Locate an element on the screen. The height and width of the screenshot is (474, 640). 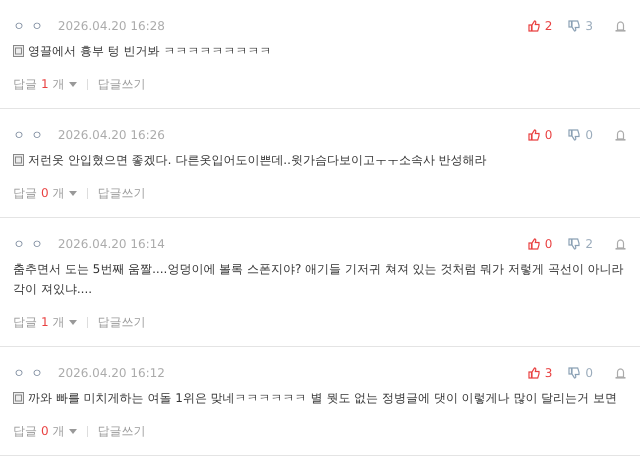
comment-text: 저런옷 안입혔으면 좋겠다. 다른옷입어도이쁜데..윗가슴다보이고ㅜㅜ소속사 반성해라 is located at coordinates (258, 160).